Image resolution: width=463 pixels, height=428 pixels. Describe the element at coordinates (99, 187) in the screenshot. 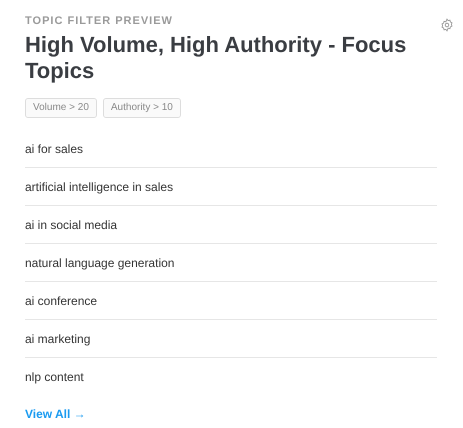

I see `topic-item: artificial intelligence in sales` at that location.